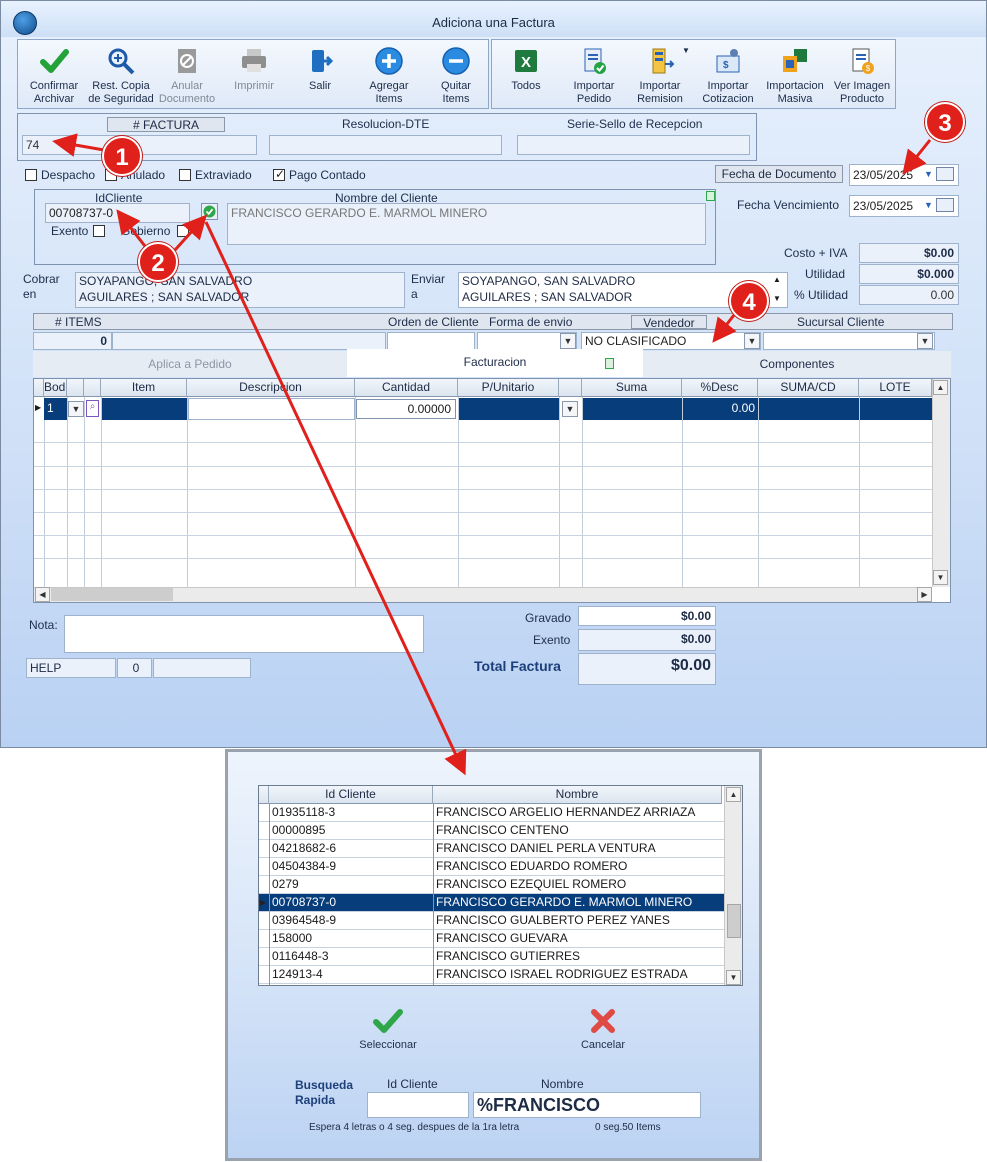 The height and width of the screenshot is (1162, 987). I want to click on annotation-arrow-dialog, so click(335, 498).